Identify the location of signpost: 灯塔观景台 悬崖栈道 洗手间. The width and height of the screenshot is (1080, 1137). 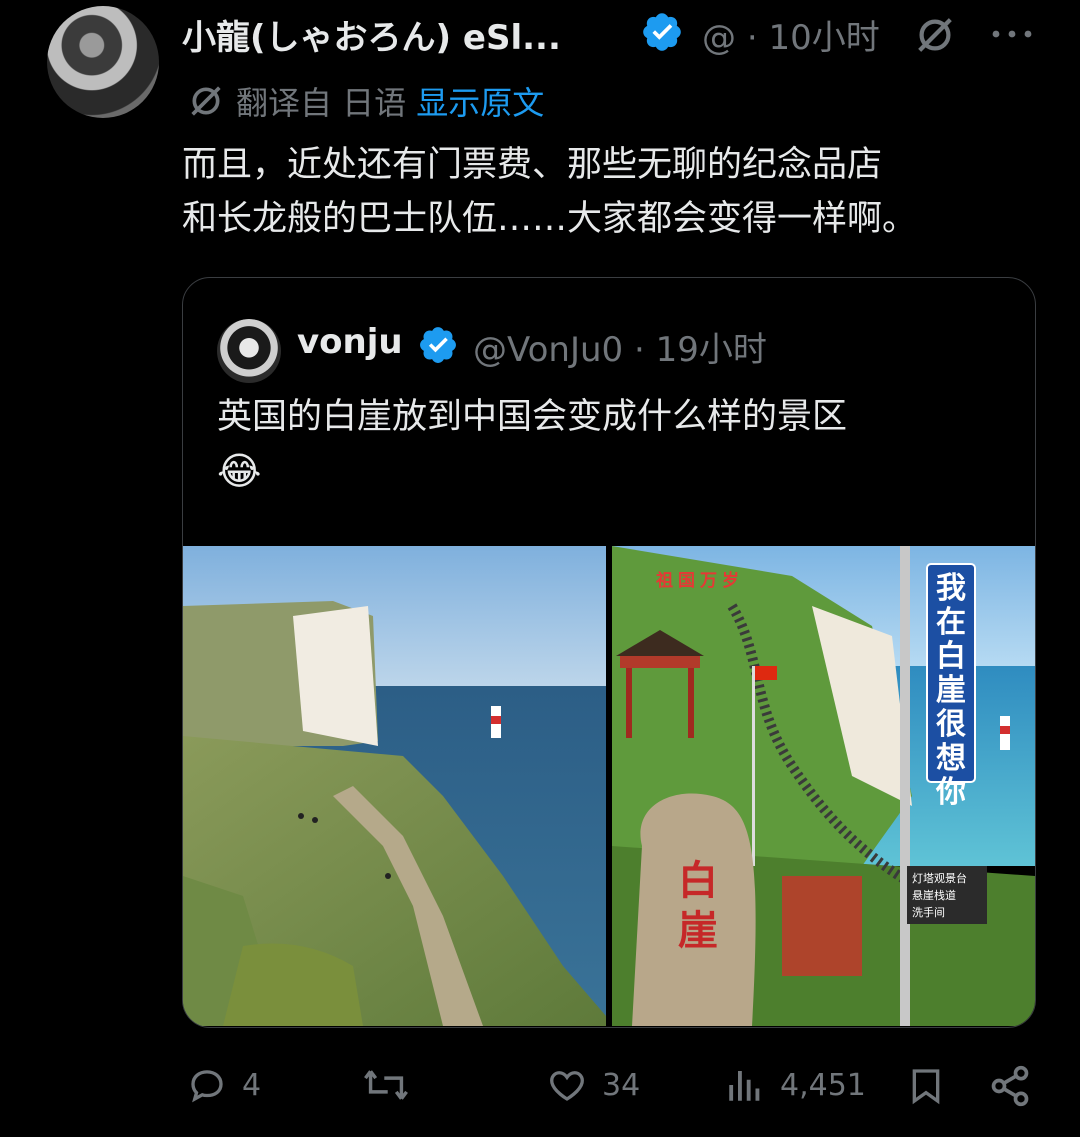
(939, 895).